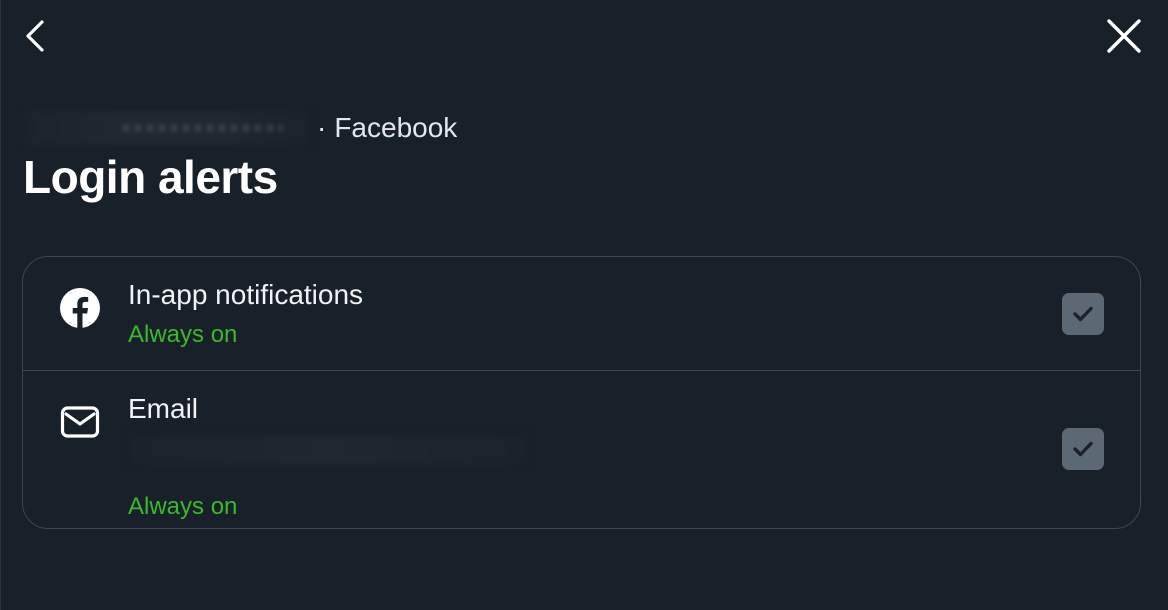  Describe the element at coordinates (246, 294) in the screenshot. I see `option-label: In-app notifications` at that location.